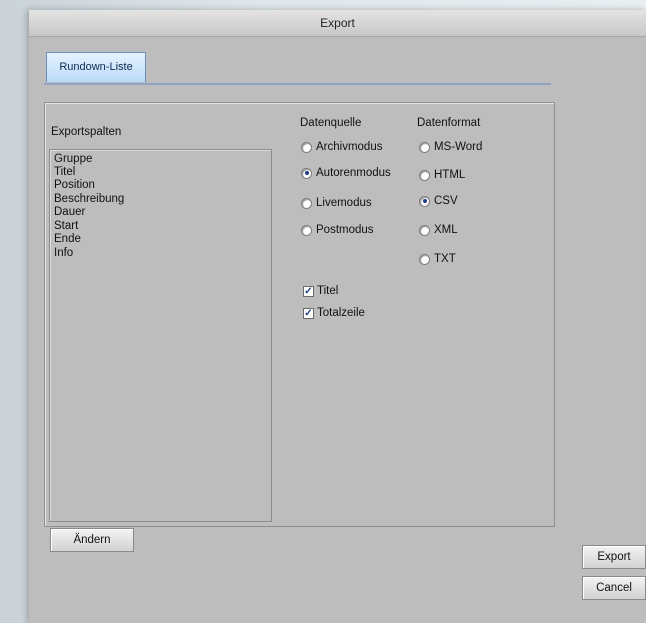 This screenshot has height=623, width=646. Describe the element at coordinates (64, 172) in the screenshot. I see `list-item: Titel` at that location.